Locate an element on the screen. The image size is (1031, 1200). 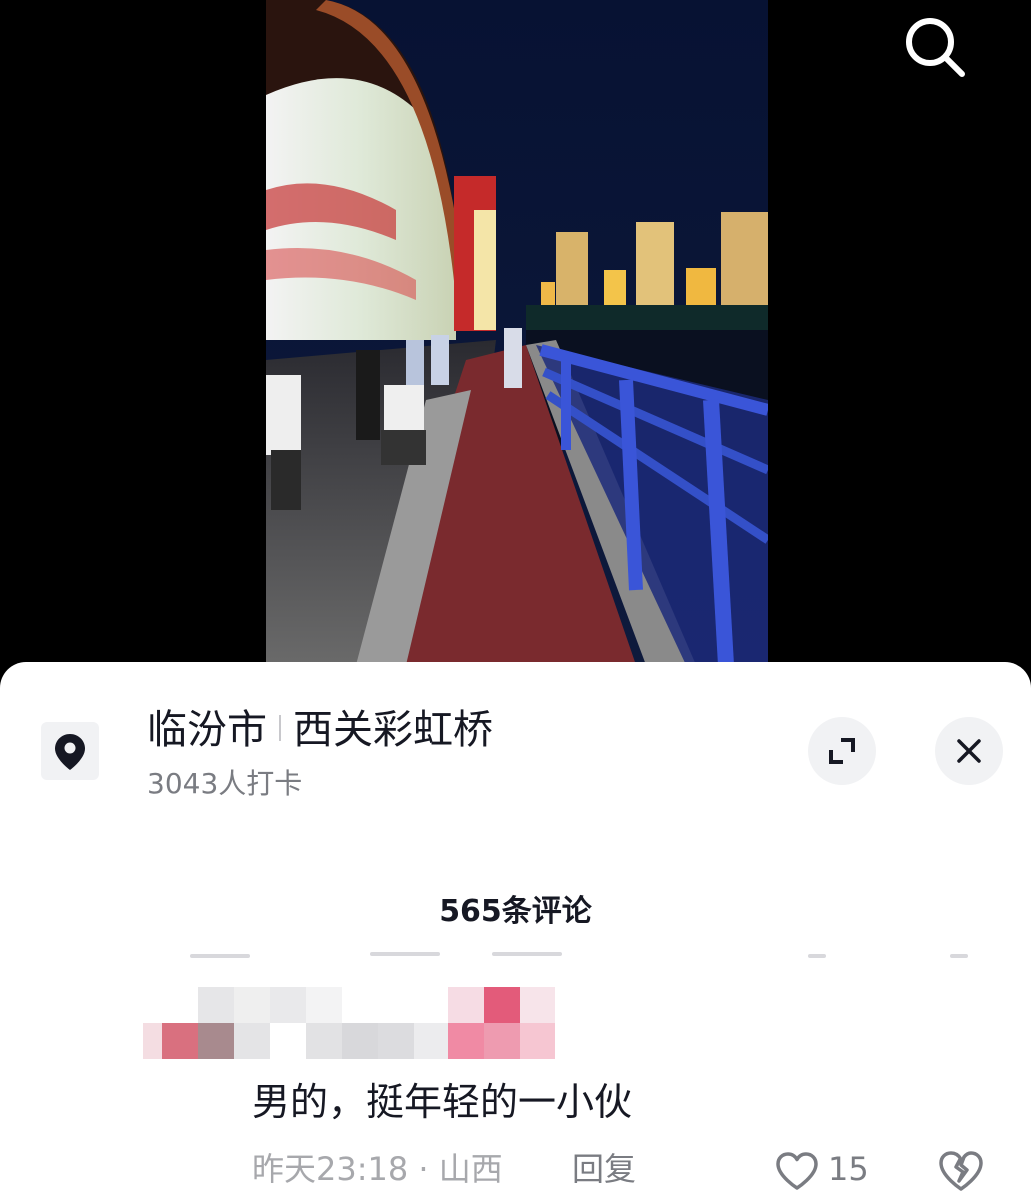
blurred-username is located at coordinates (349, 1023).